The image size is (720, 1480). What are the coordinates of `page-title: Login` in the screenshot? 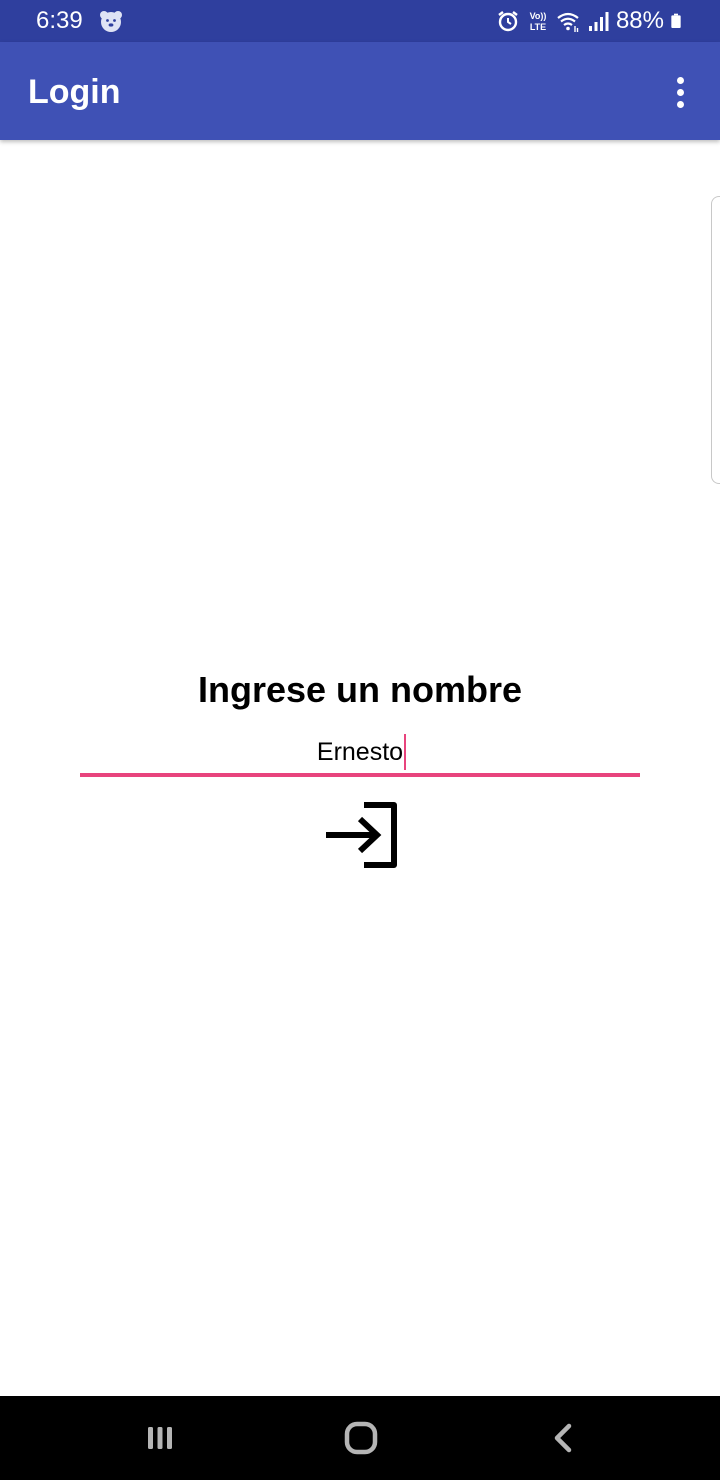 It's located at (74, 92).